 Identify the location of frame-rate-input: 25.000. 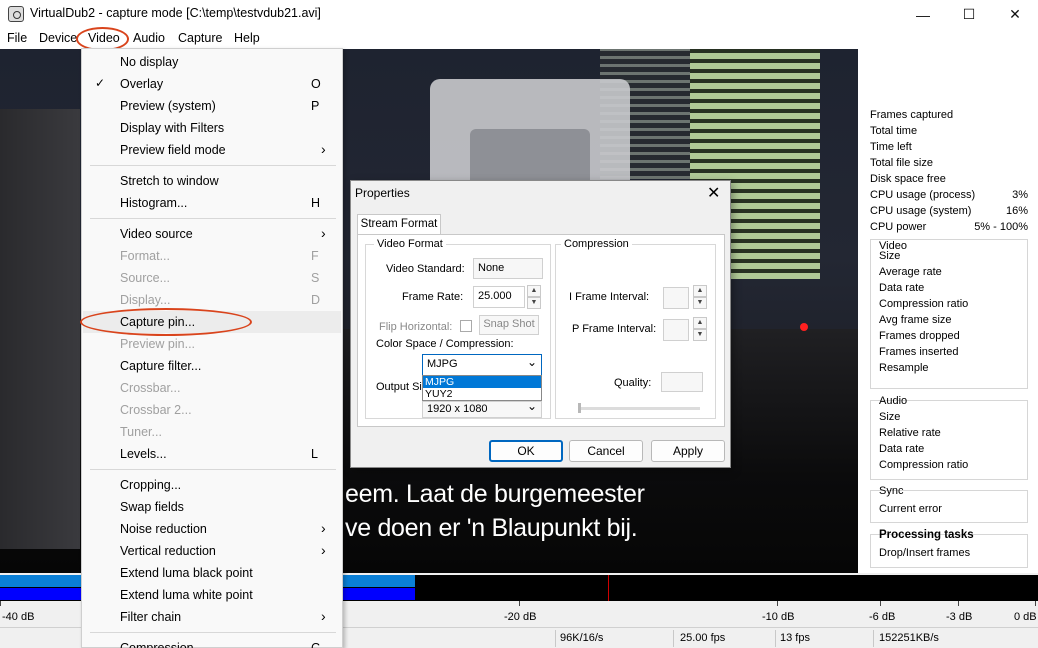
(499, 297).